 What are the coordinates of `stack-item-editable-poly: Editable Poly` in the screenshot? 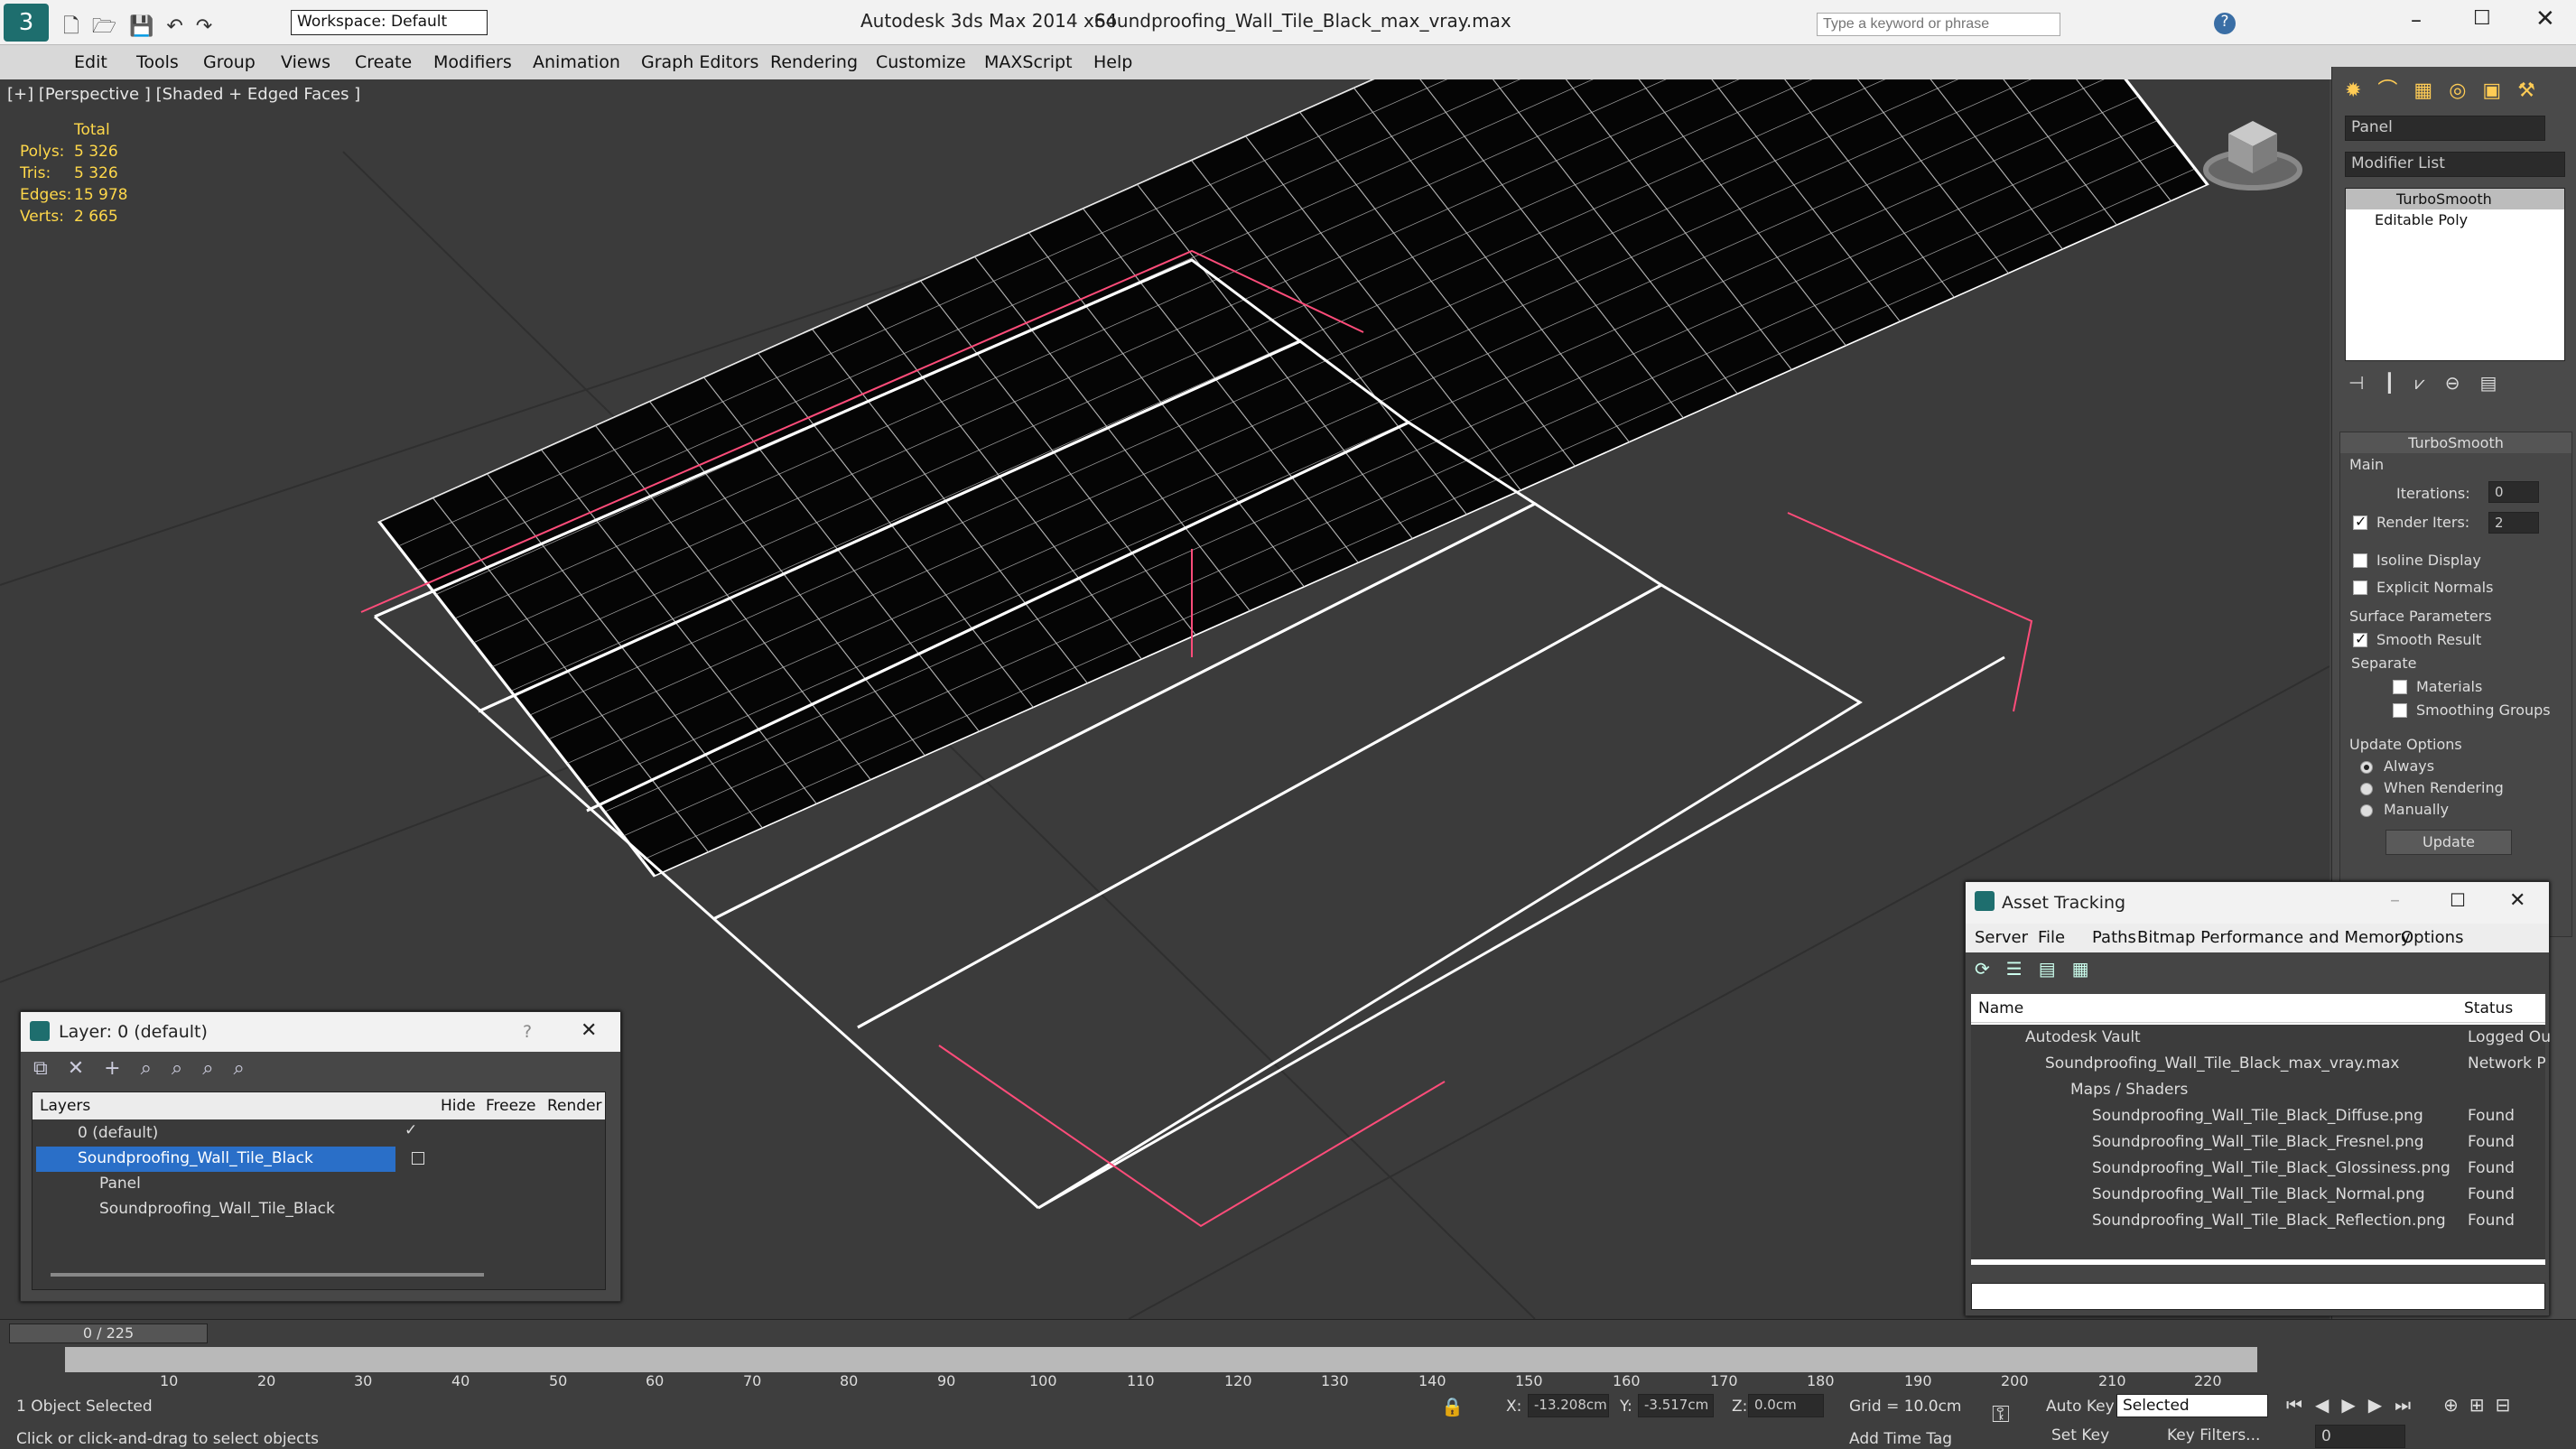 It's located at (2455, 219).